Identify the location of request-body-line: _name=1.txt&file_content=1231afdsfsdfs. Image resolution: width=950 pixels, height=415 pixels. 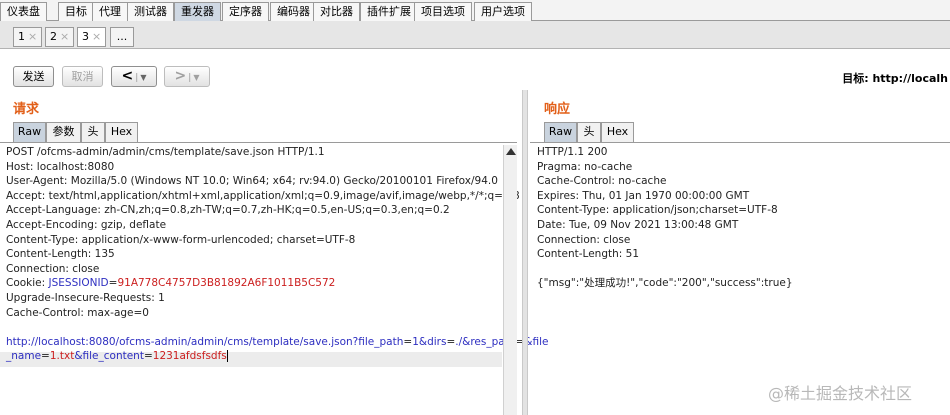
(254, 356).